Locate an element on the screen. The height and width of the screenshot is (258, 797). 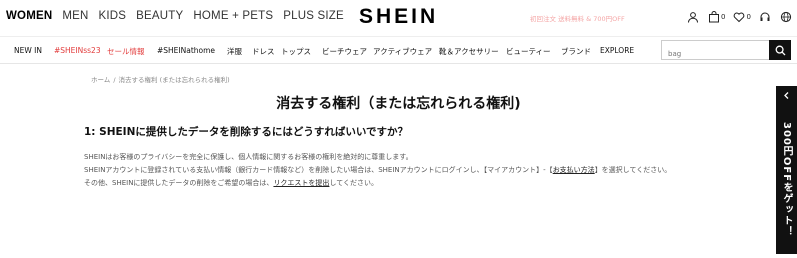
category-dresses: ドレス is located at coordinates (263, 51).